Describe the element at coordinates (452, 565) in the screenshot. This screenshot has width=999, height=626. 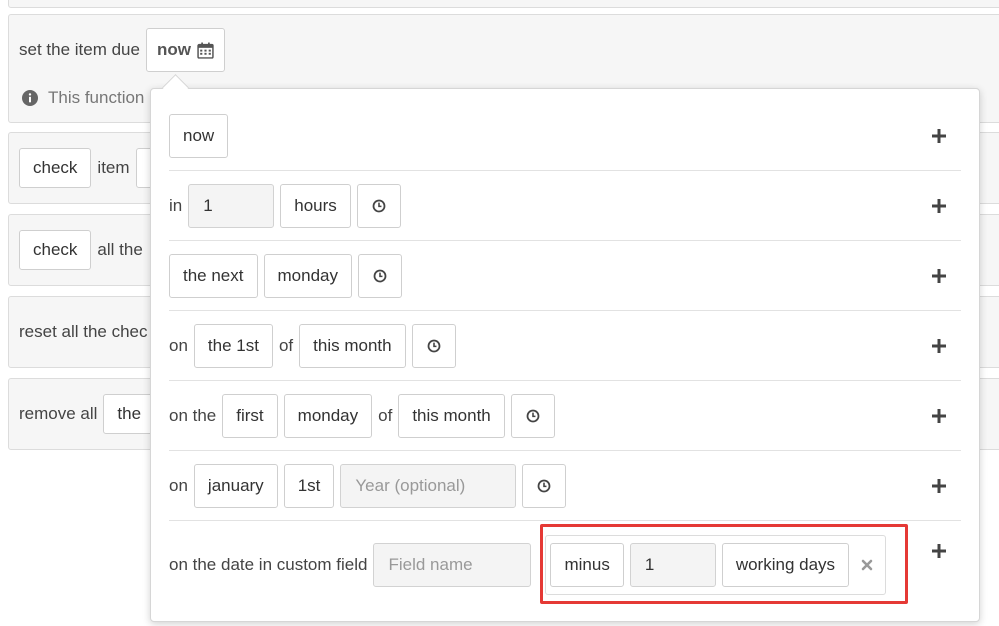
I see `field-name-input: Field name` at that location.